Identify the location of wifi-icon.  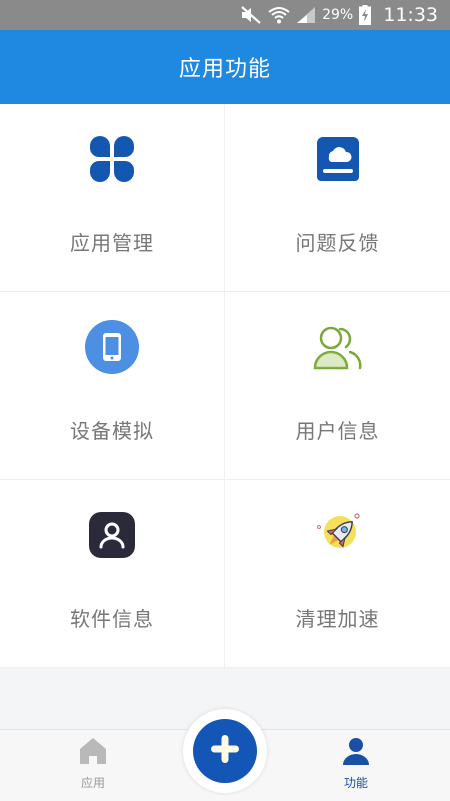
(279, 15).